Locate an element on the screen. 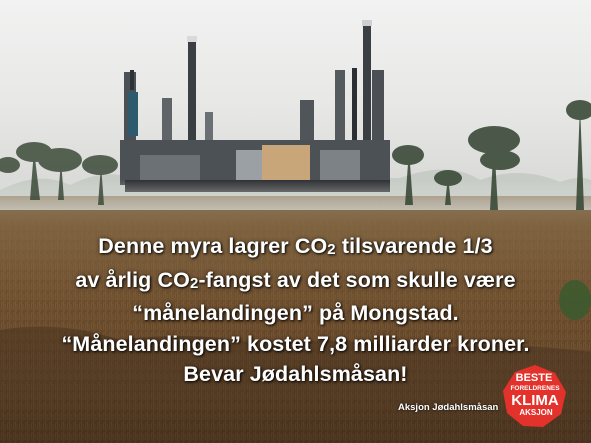 The image size is (591, 443). message-line-1: Denne myra lagrer CO2 tilsvarende 1/3 is located at coordinates (295, 246).